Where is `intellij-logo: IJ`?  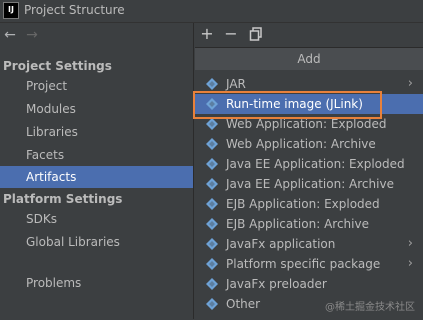 intellij-logo: IJ is located at coordinates (11, 10).